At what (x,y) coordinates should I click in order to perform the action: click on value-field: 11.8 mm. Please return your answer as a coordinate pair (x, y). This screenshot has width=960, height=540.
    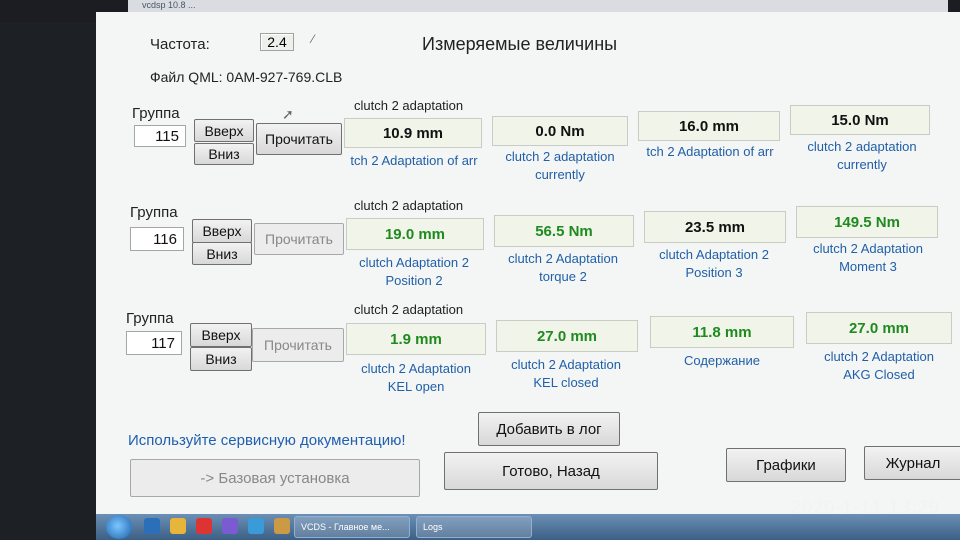
    Looking at the image, I should click on (722, 332).